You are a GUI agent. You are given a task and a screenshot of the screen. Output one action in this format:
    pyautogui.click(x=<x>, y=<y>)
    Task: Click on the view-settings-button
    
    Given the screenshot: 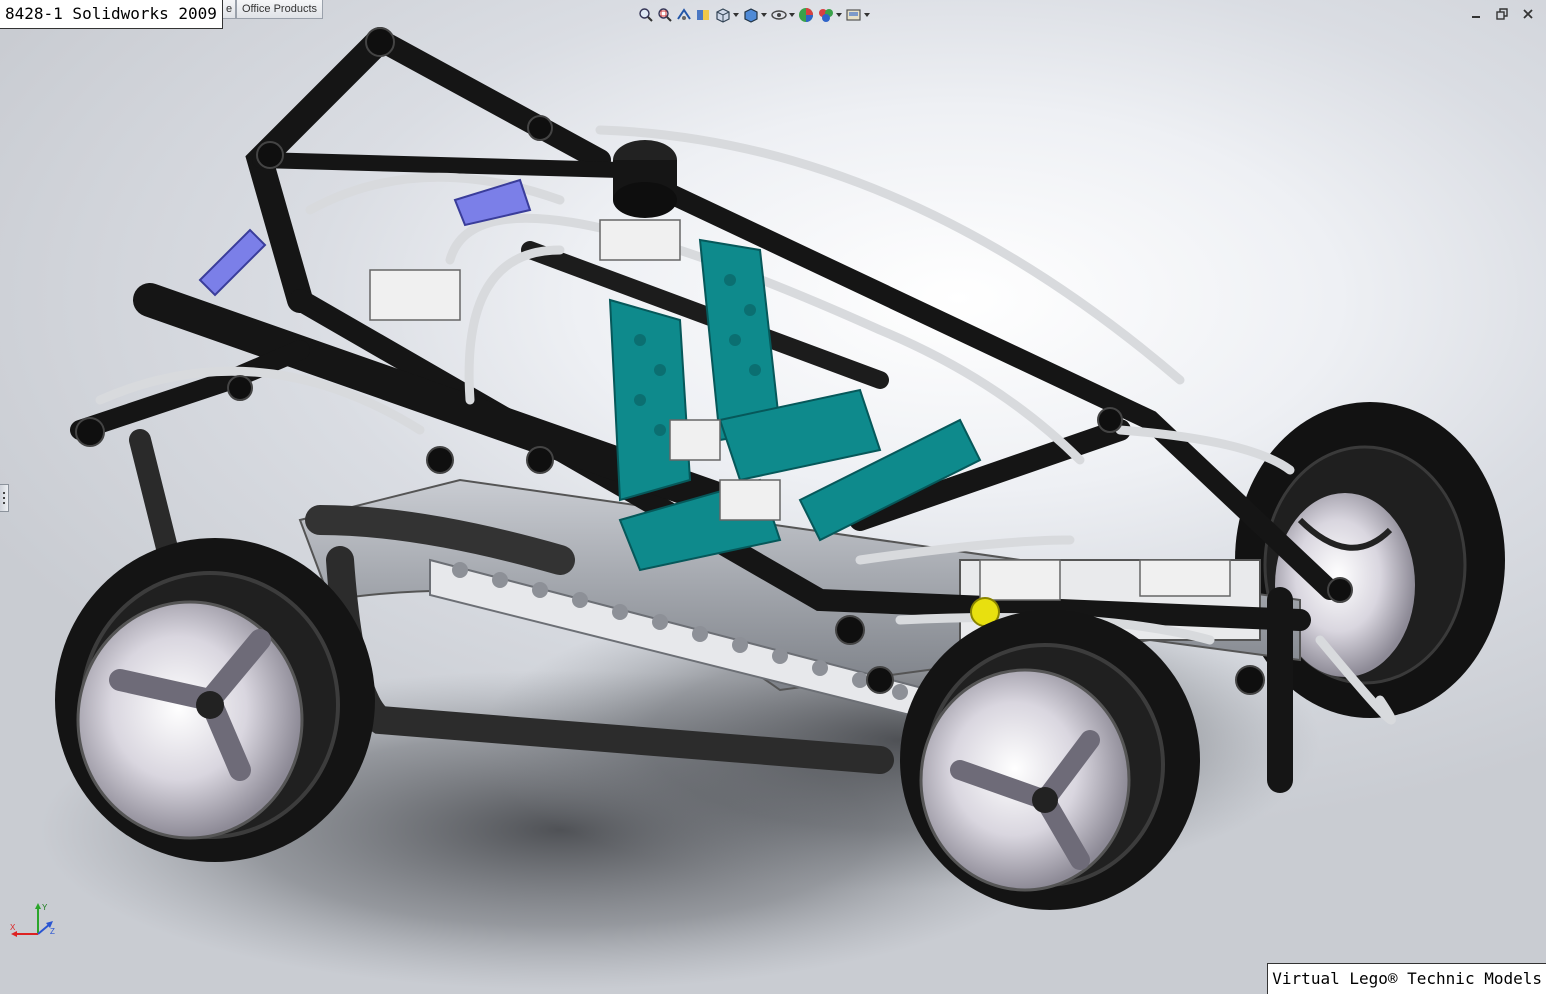 What is the action you would take?
    pyautogui.click(x=857, y=15)
    